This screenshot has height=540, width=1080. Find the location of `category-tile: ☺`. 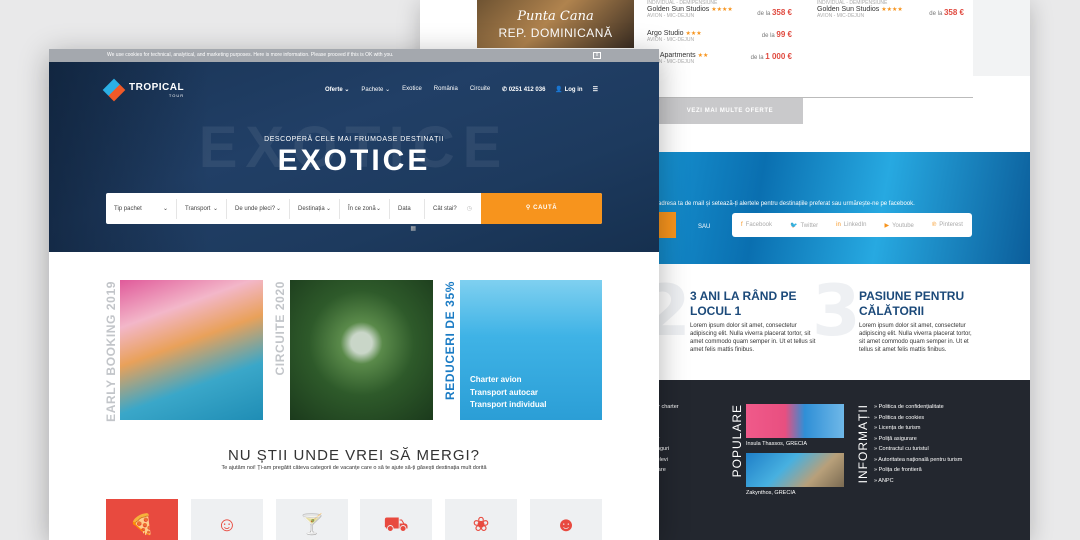

category-tile: ☺ is located at coordinates (227, 519).